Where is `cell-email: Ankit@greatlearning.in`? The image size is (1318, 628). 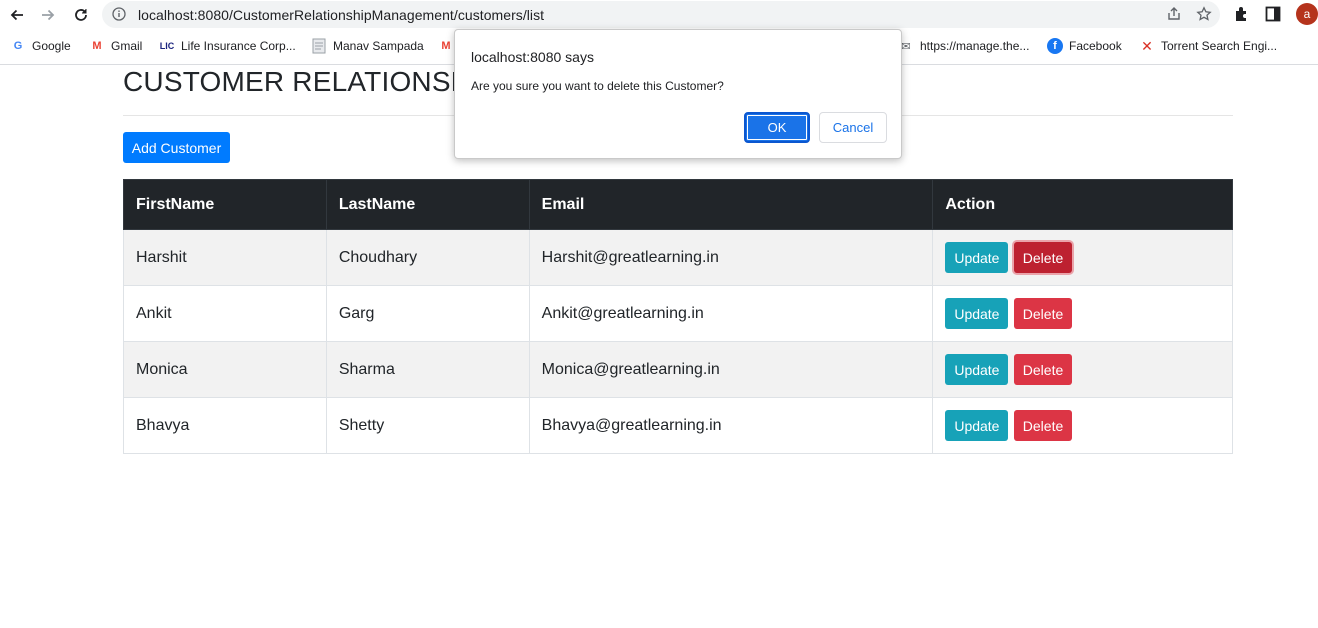
cell-email: Ankit@greatlearning.in is located at coordinates (731, 313).